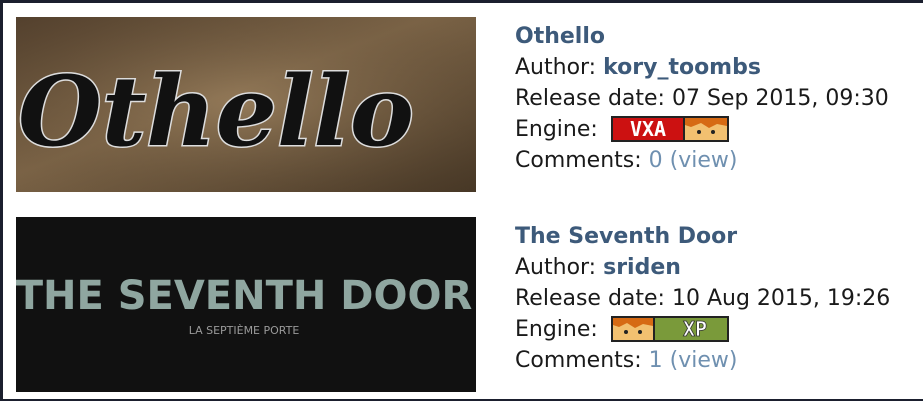 The height and width of the screenshot is (401, 923). What do you see at coordinates (682, 67) in the screenshot?
I see `author-link: kory_toombs` at bounding box center [682, 67].